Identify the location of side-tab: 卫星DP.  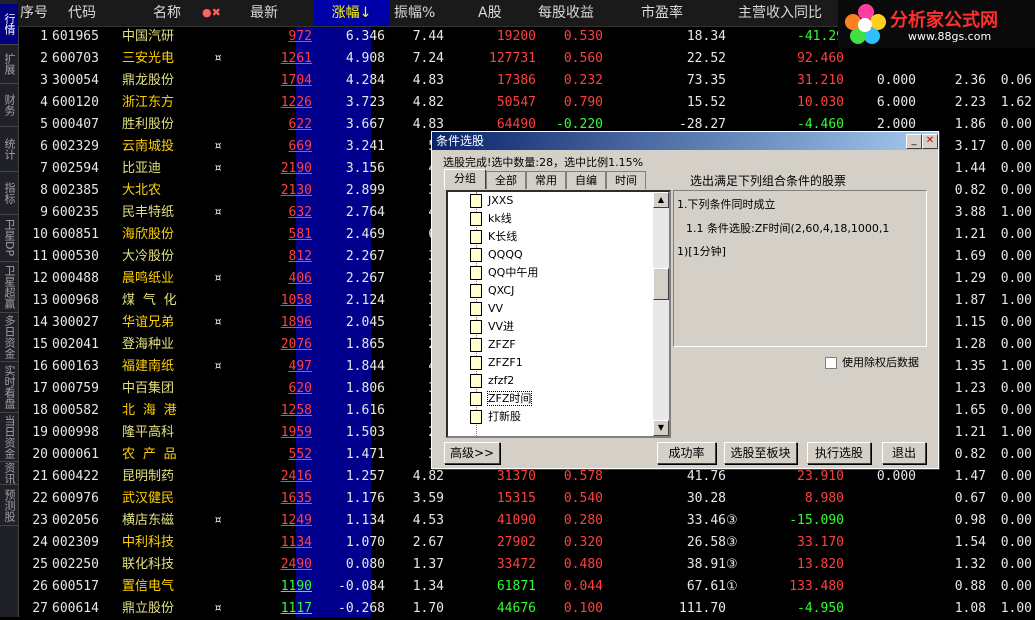
(9, 238).